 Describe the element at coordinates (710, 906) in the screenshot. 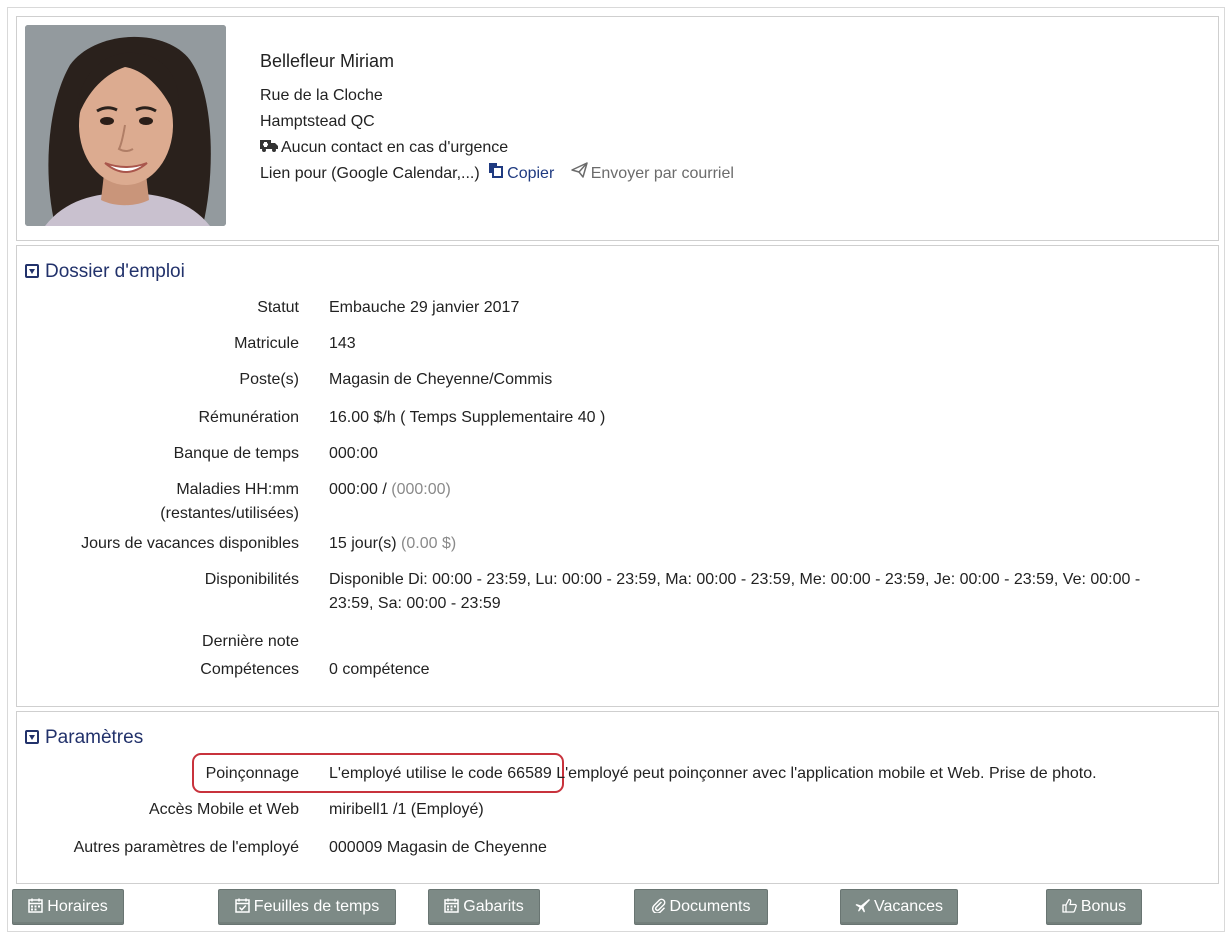

I see `button-label: Documents` at that location.